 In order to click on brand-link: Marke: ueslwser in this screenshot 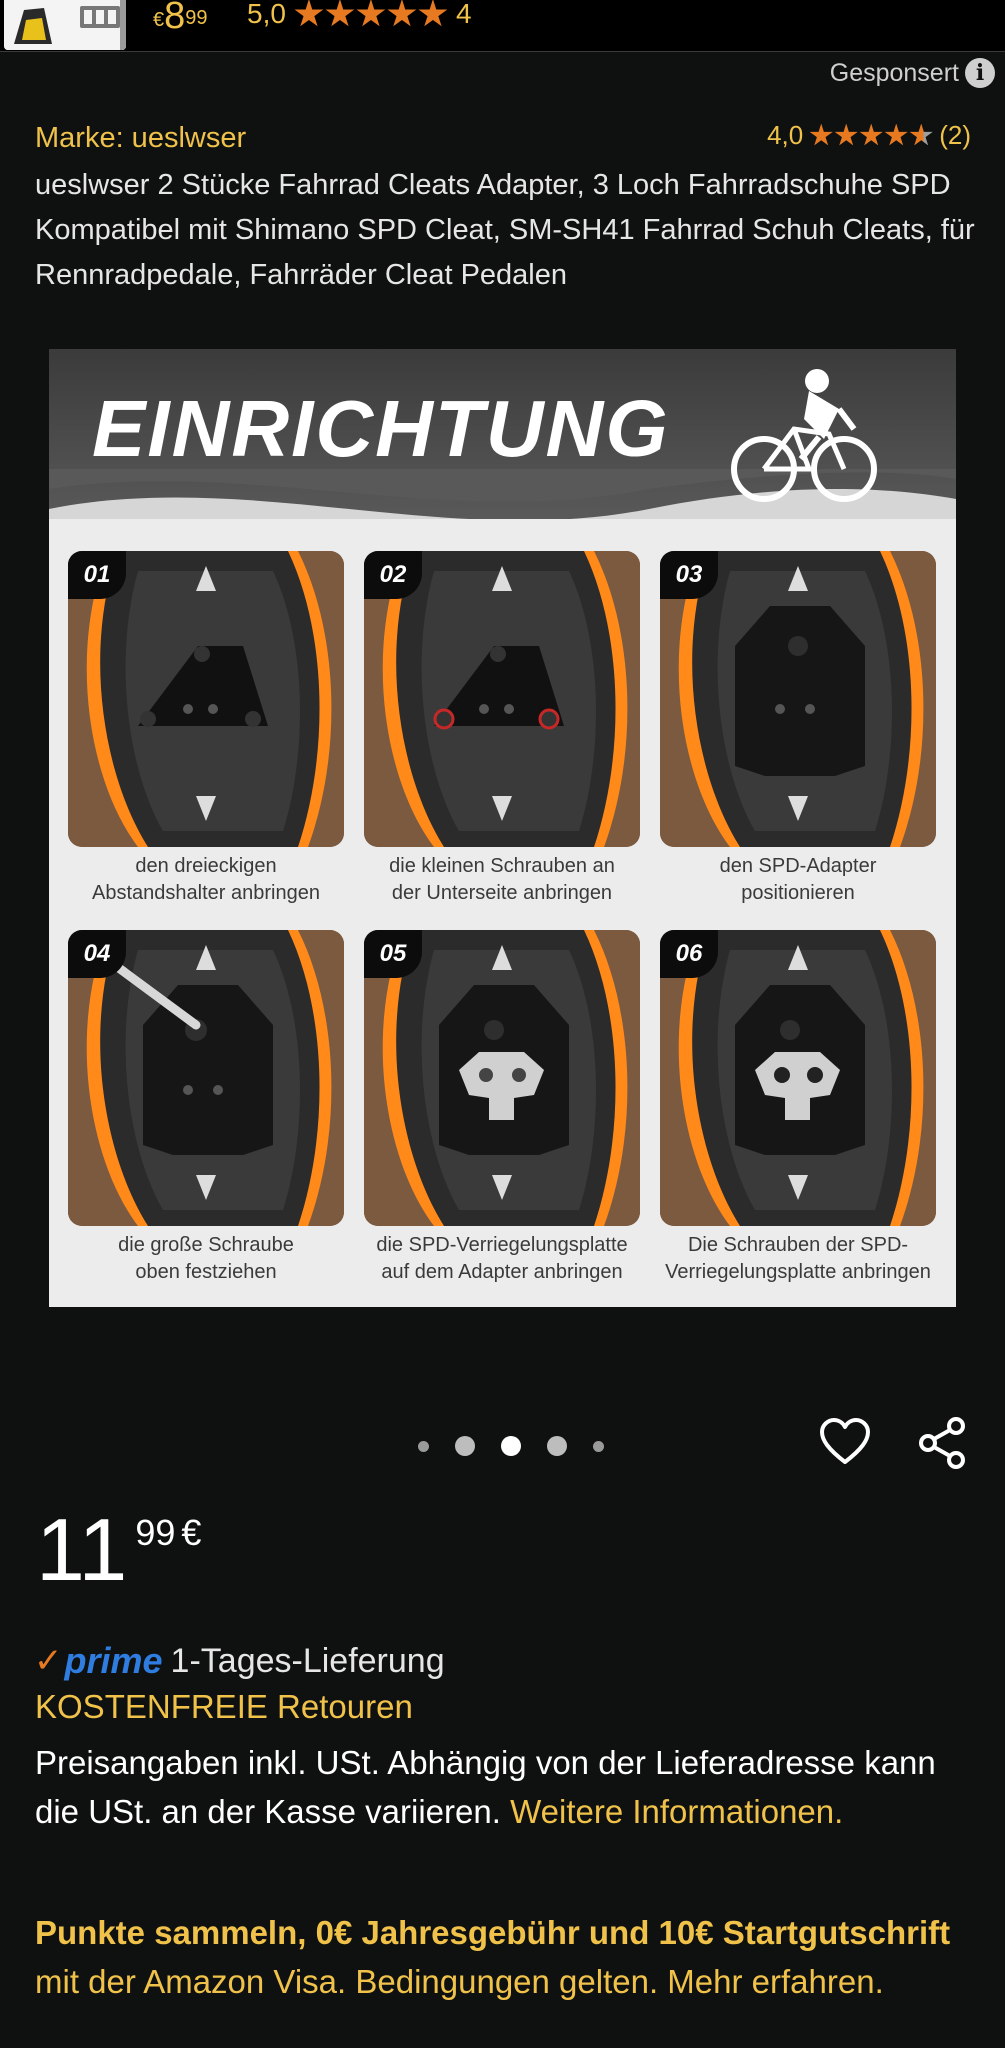, I will do `click(140, 138)`.